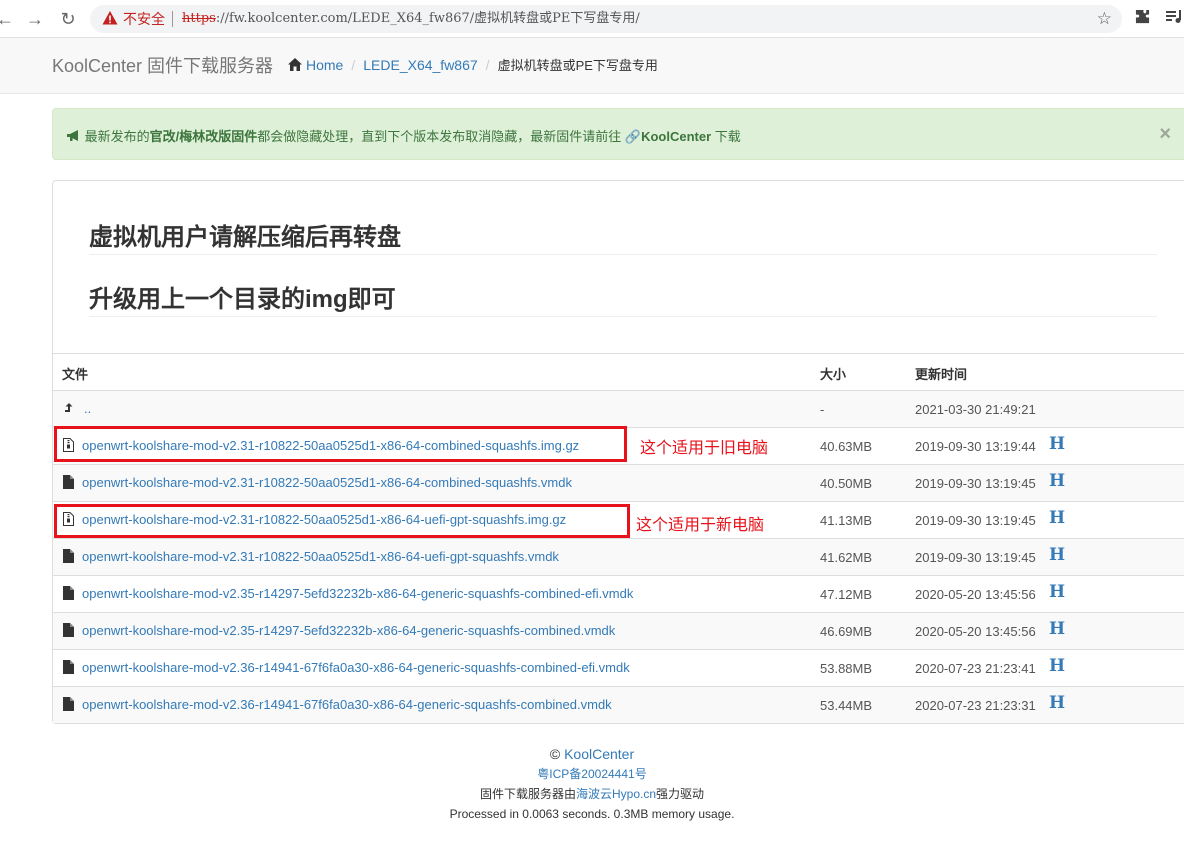 The width and height of the screenshot is (1184, 862). I want to click on annotation-new-pc: 这个适用于新电脑, so click(700, 525).